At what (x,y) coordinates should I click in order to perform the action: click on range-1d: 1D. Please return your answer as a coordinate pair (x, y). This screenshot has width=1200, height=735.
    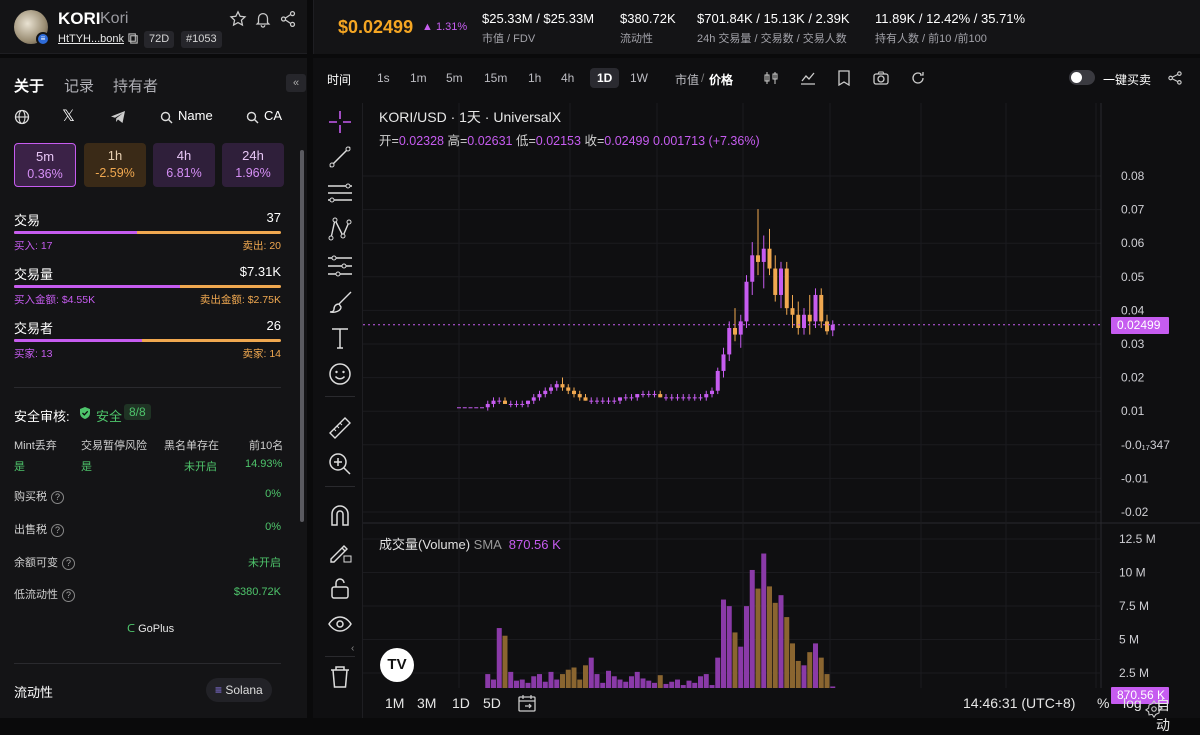
    Looking at the image, I should click on (461, 703).